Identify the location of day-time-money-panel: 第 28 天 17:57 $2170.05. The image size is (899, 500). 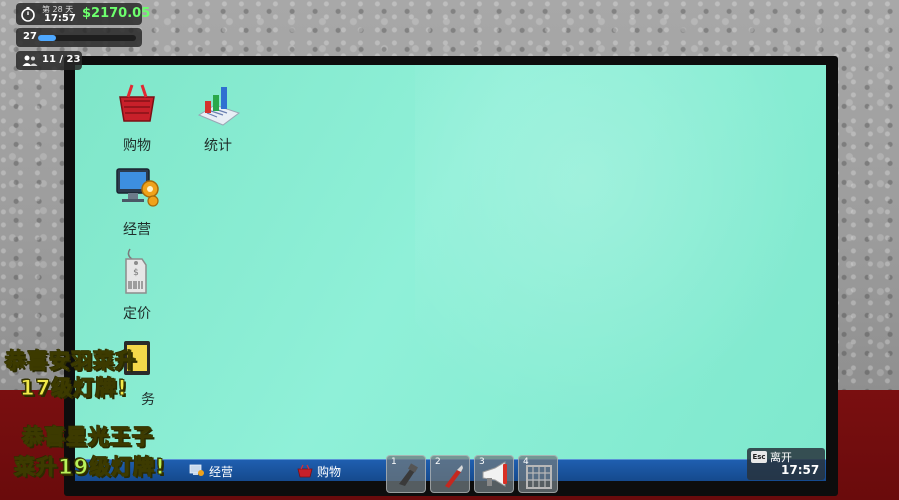
(83, 14).